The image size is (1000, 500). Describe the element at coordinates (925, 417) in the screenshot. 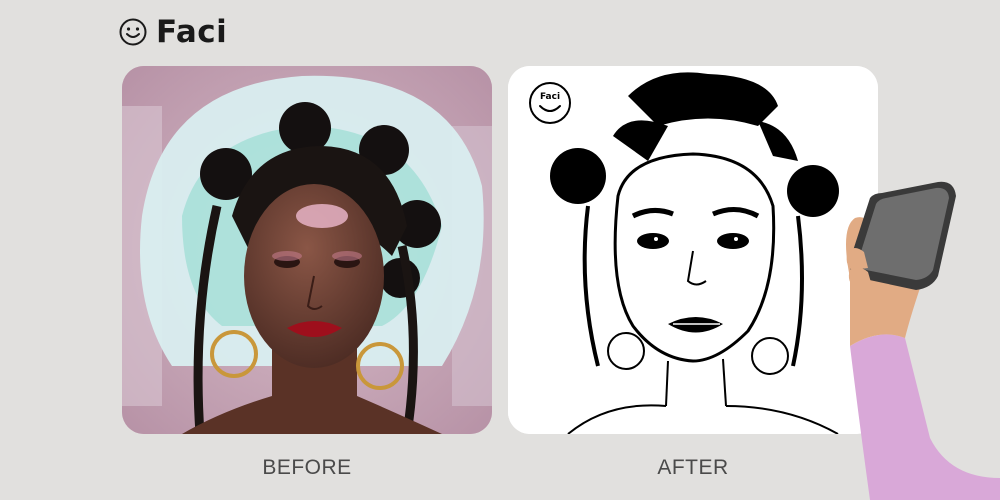

I see `sleeve` at that location.